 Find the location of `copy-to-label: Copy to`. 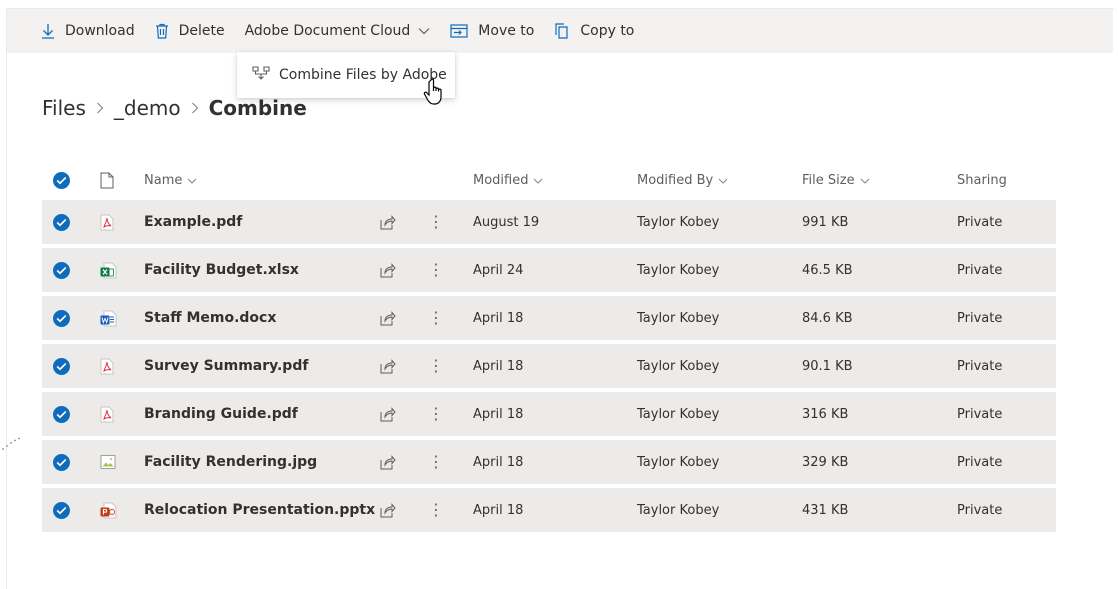

copy-to-label: Copy to is located at coordinates (607, 31).